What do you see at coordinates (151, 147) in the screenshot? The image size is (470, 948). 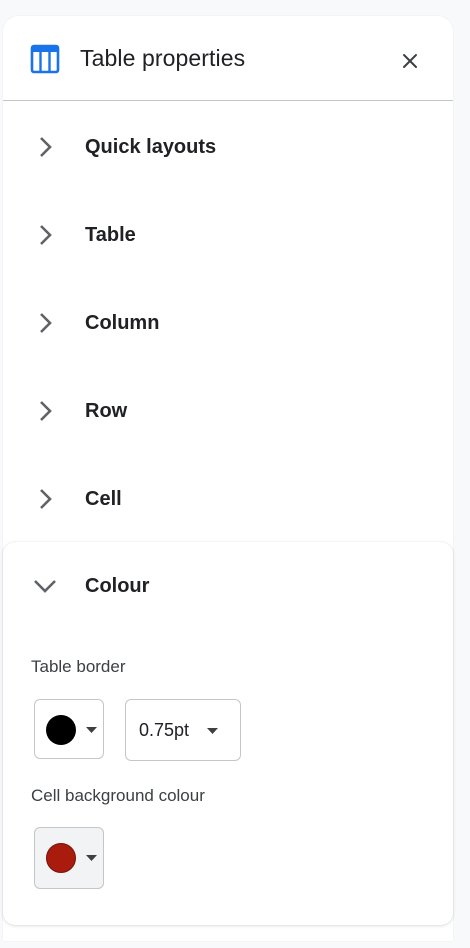 I see `section-label: Quick layouts` at bounding box center [151, 147].